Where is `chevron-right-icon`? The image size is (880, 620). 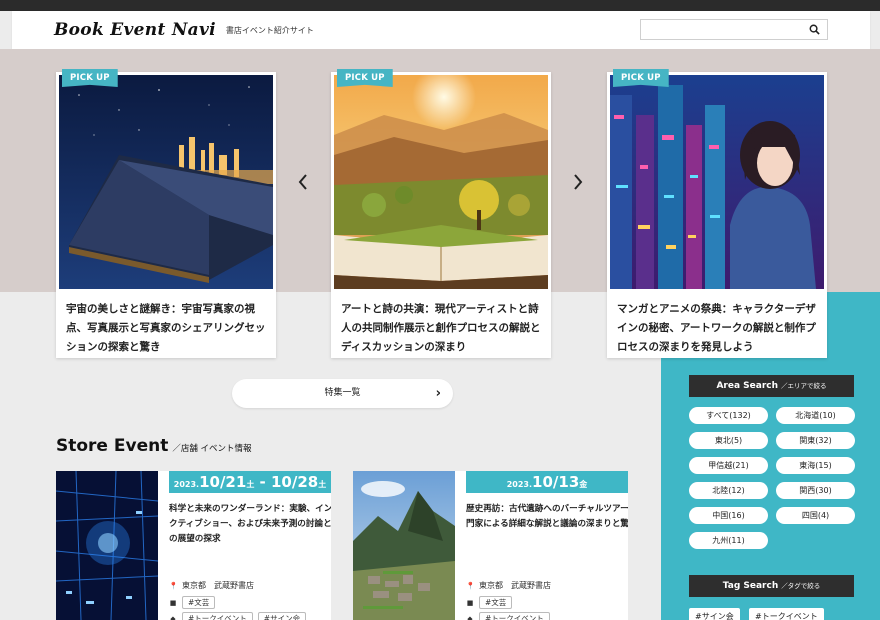
chevron-right-icon is located at coordinates (578, 182).